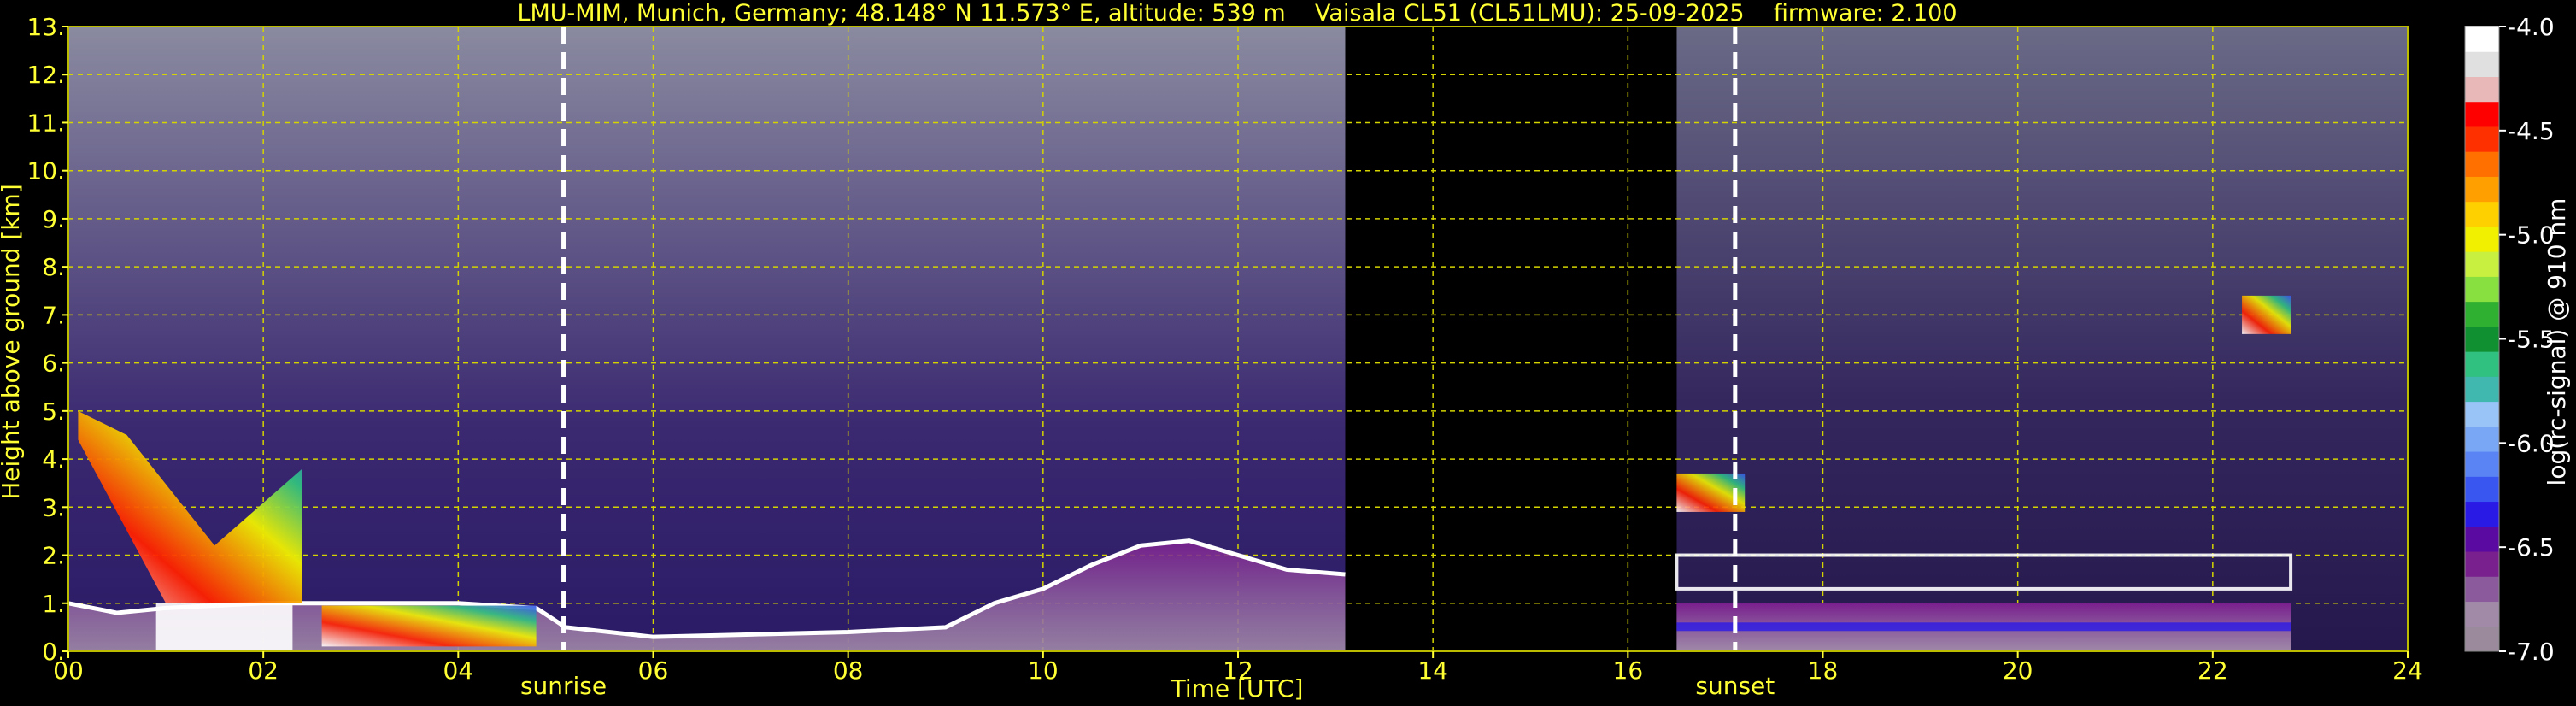 This screenshot has height=706, width=2576. I want to click on y-tick-label: 10., so click(45, 171).